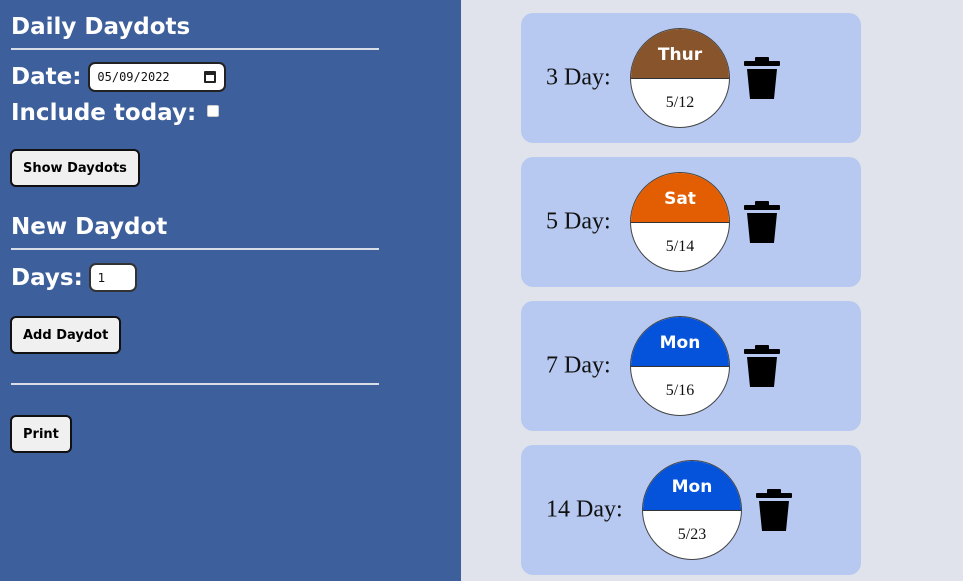 This screenshot has width=963, height=581. I want to click on daydot-card: 5 Day: Sat 5/14, so click(691, 222).